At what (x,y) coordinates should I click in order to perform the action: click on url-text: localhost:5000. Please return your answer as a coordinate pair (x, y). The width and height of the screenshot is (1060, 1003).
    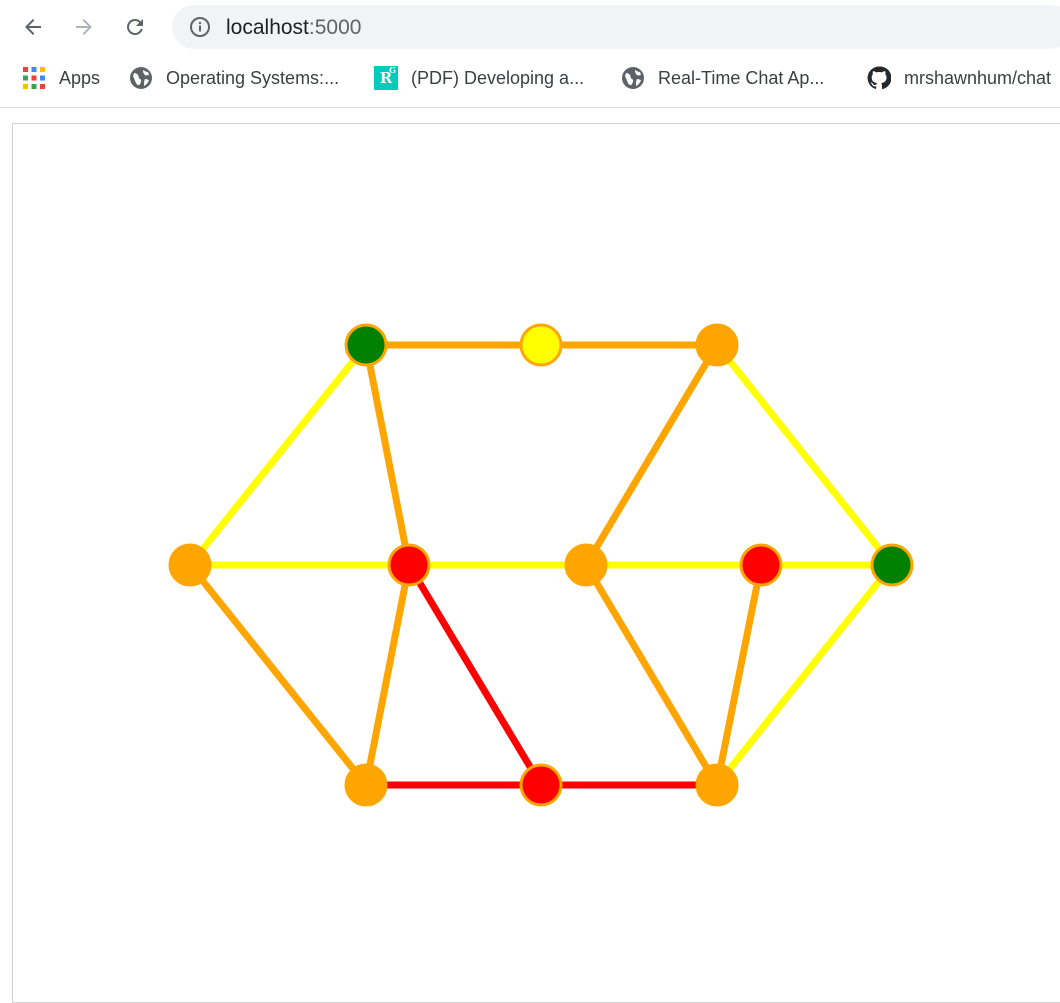
    Looking at the image, I should click on (293, 28).